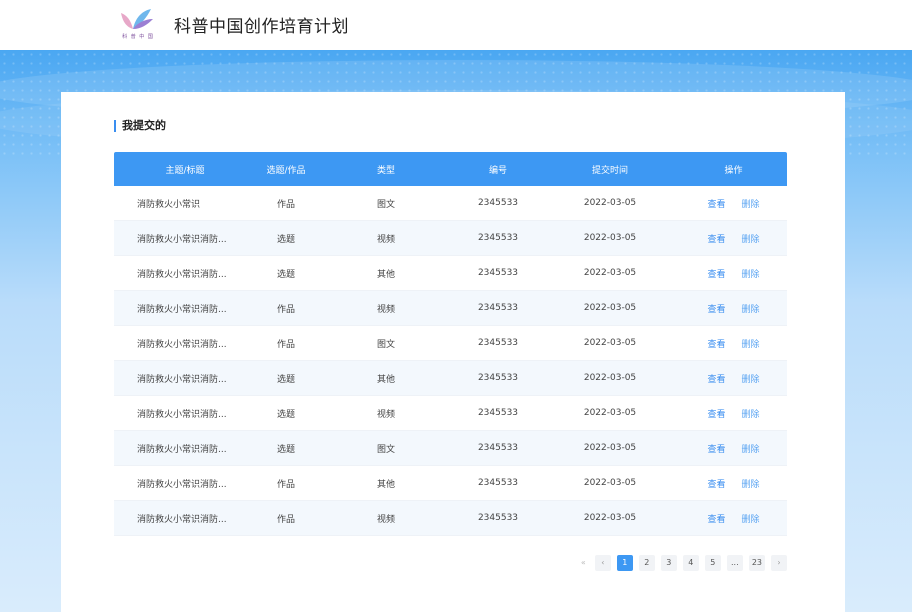  What do you see at coordinates (690, 563) in the screenshot?
I see `page-button-4: 4` at bounding box center [690, 563].